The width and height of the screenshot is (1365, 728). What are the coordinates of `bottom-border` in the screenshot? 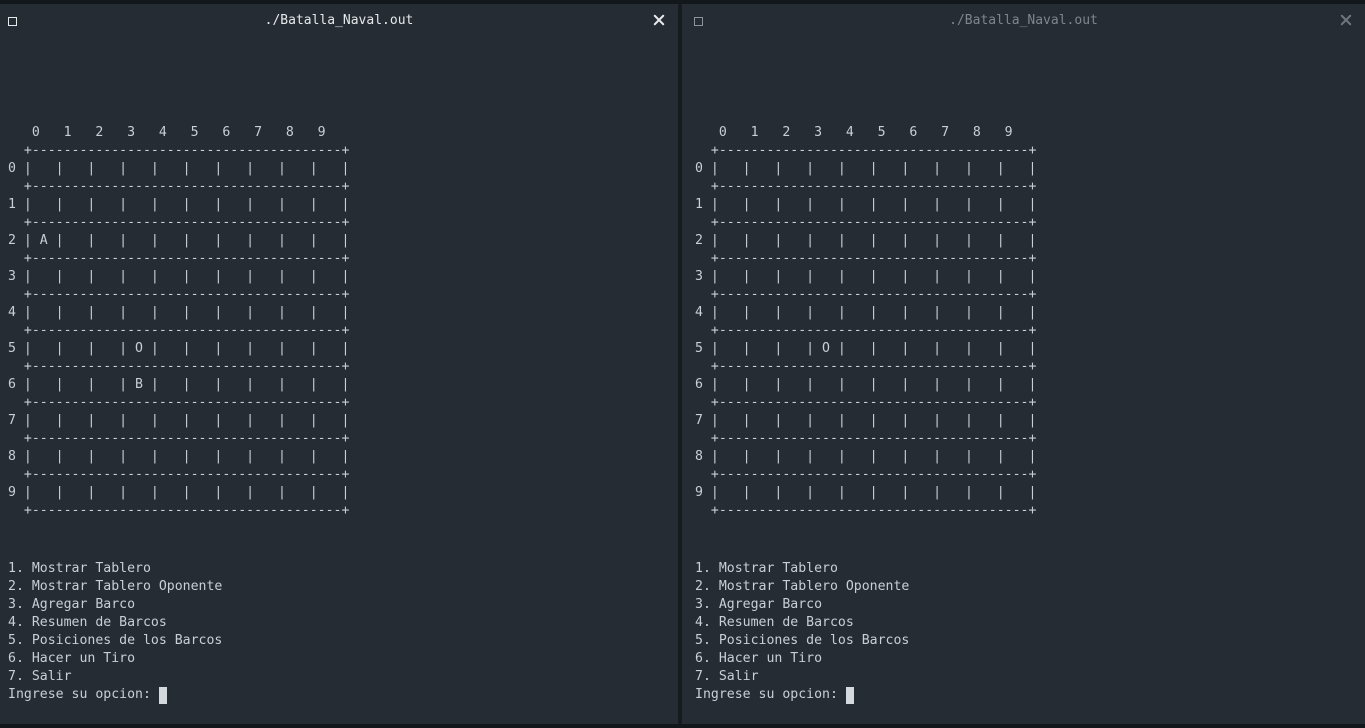 It's located at (682, 726).